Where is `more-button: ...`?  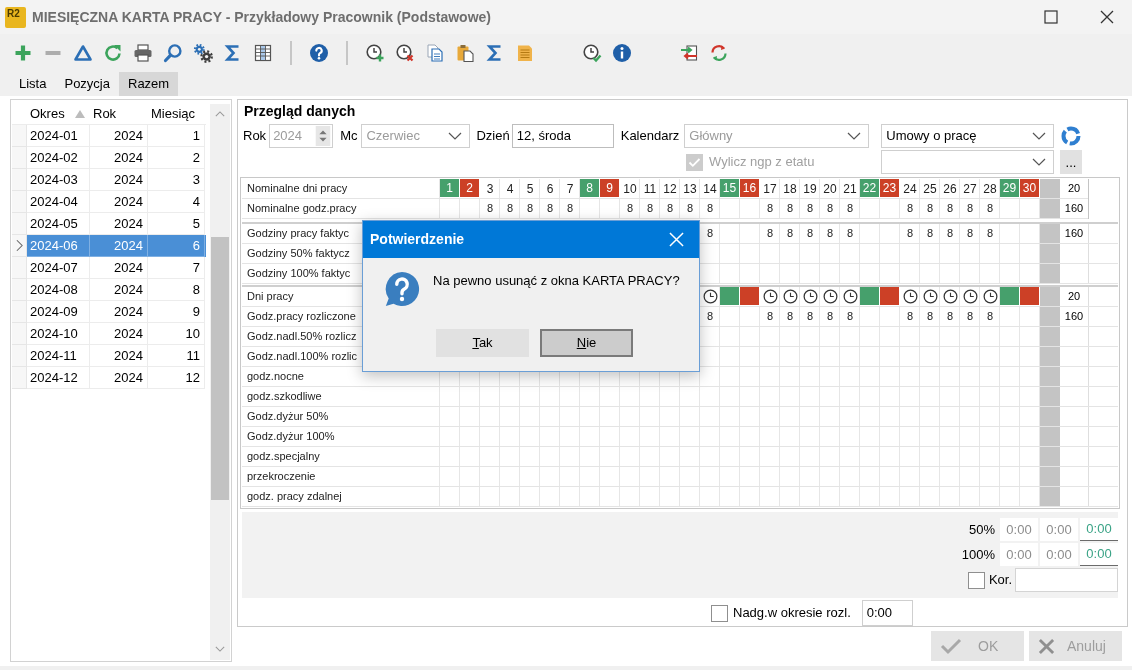 more-button: ... is located at coordinates (1071, 162).